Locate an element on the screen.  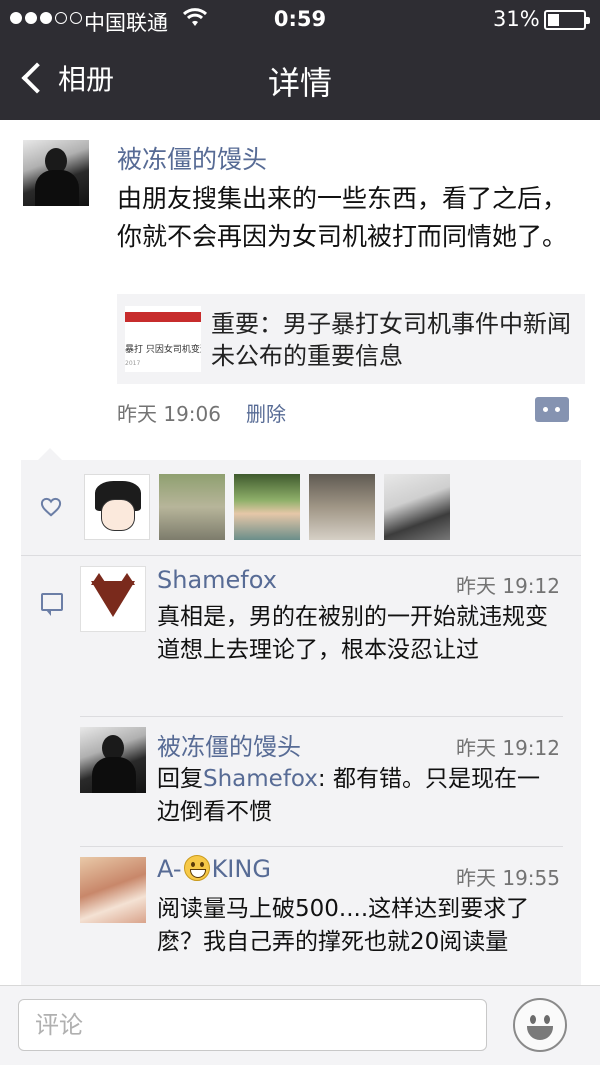
page-title: 详情 is located at coordinates (299, 83).